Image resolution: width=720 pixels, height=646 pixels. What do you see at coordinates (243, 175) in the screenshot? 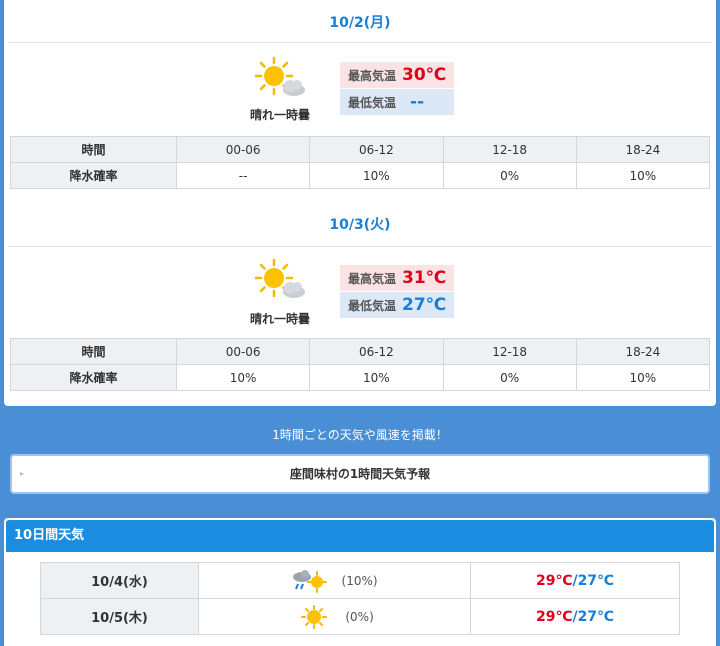
I see `rain-value: --` at bounding box center [243, 175].